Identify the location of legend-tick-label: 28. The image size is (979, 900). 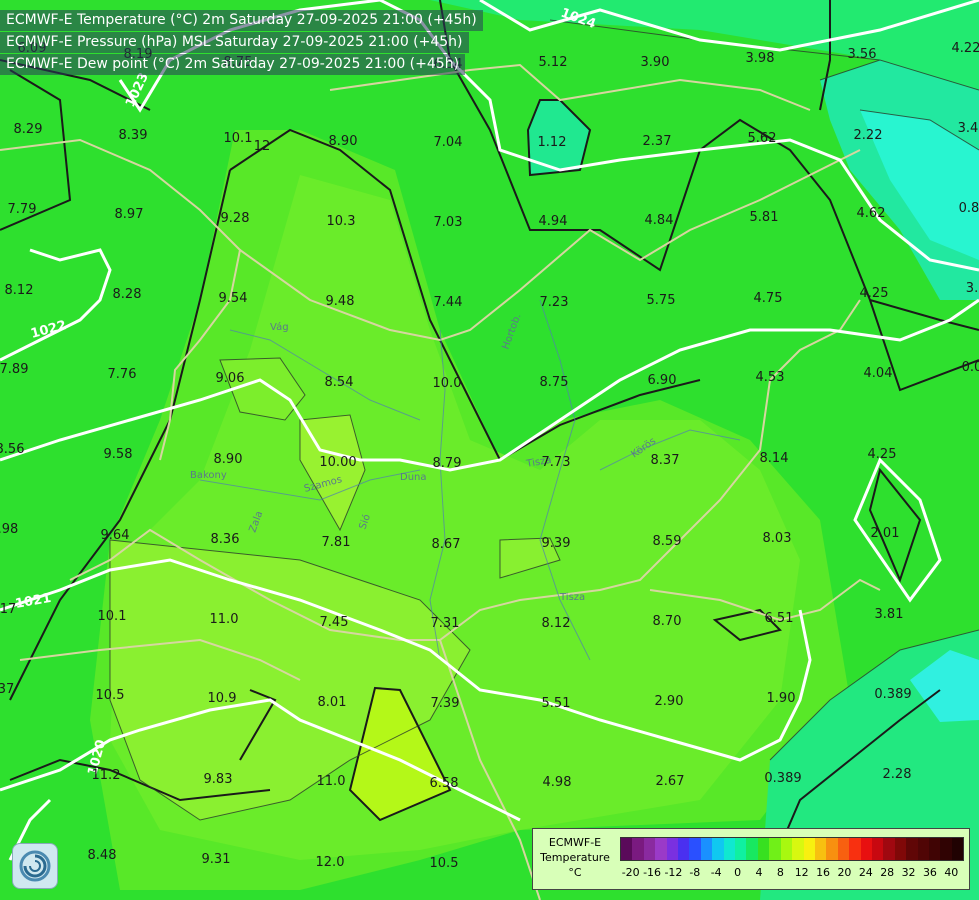
(887, 872).